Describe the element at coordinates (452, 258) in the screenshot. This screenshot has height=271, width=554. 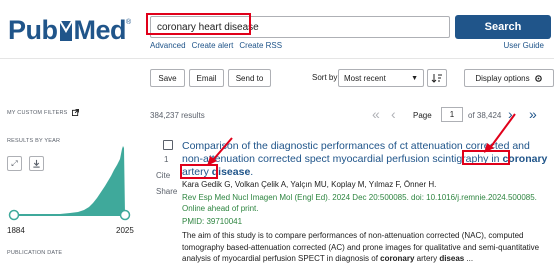
I see `snippet-bold-disease: diseas` at that location.